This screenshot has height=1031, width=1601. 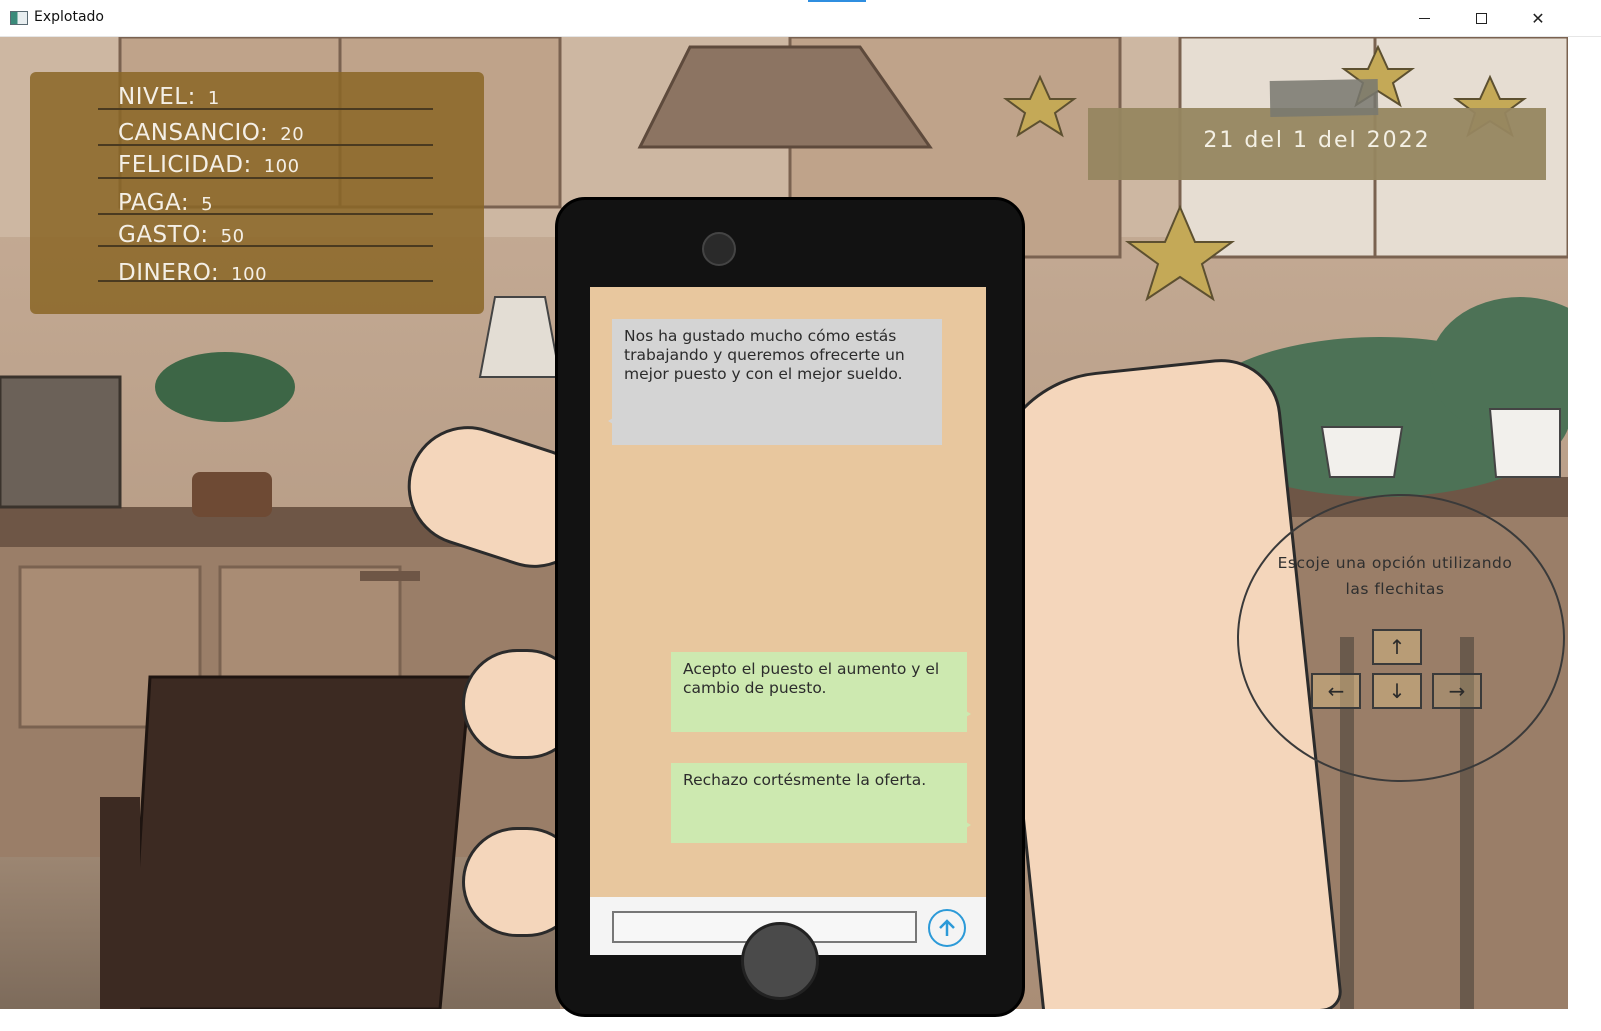 I want to click on stat-nivel: NIVEL: 1, so click(x=169, y=97).